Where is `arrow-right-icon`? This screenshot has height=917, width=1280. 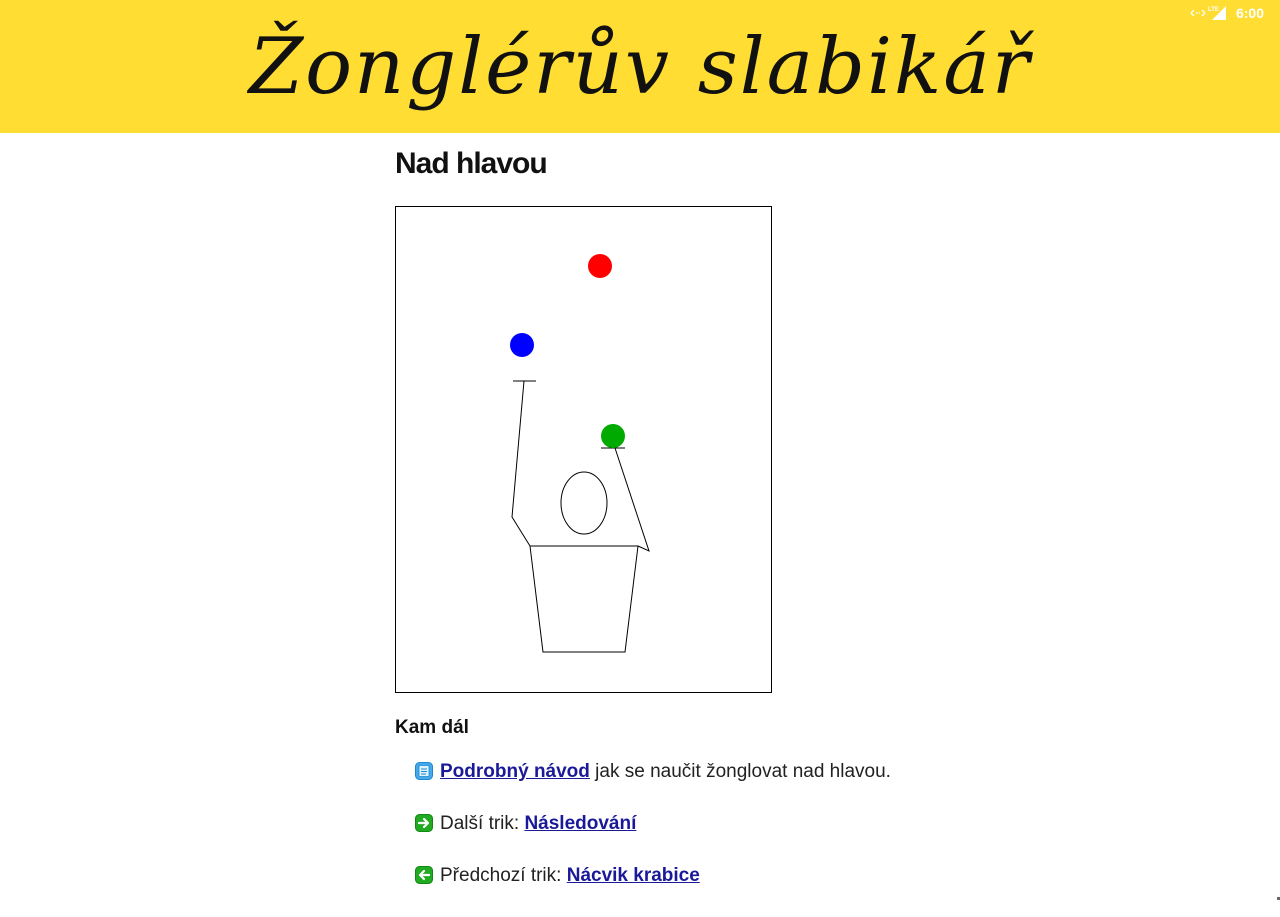 arrow-right-icon is located at coordinates (424, 823).